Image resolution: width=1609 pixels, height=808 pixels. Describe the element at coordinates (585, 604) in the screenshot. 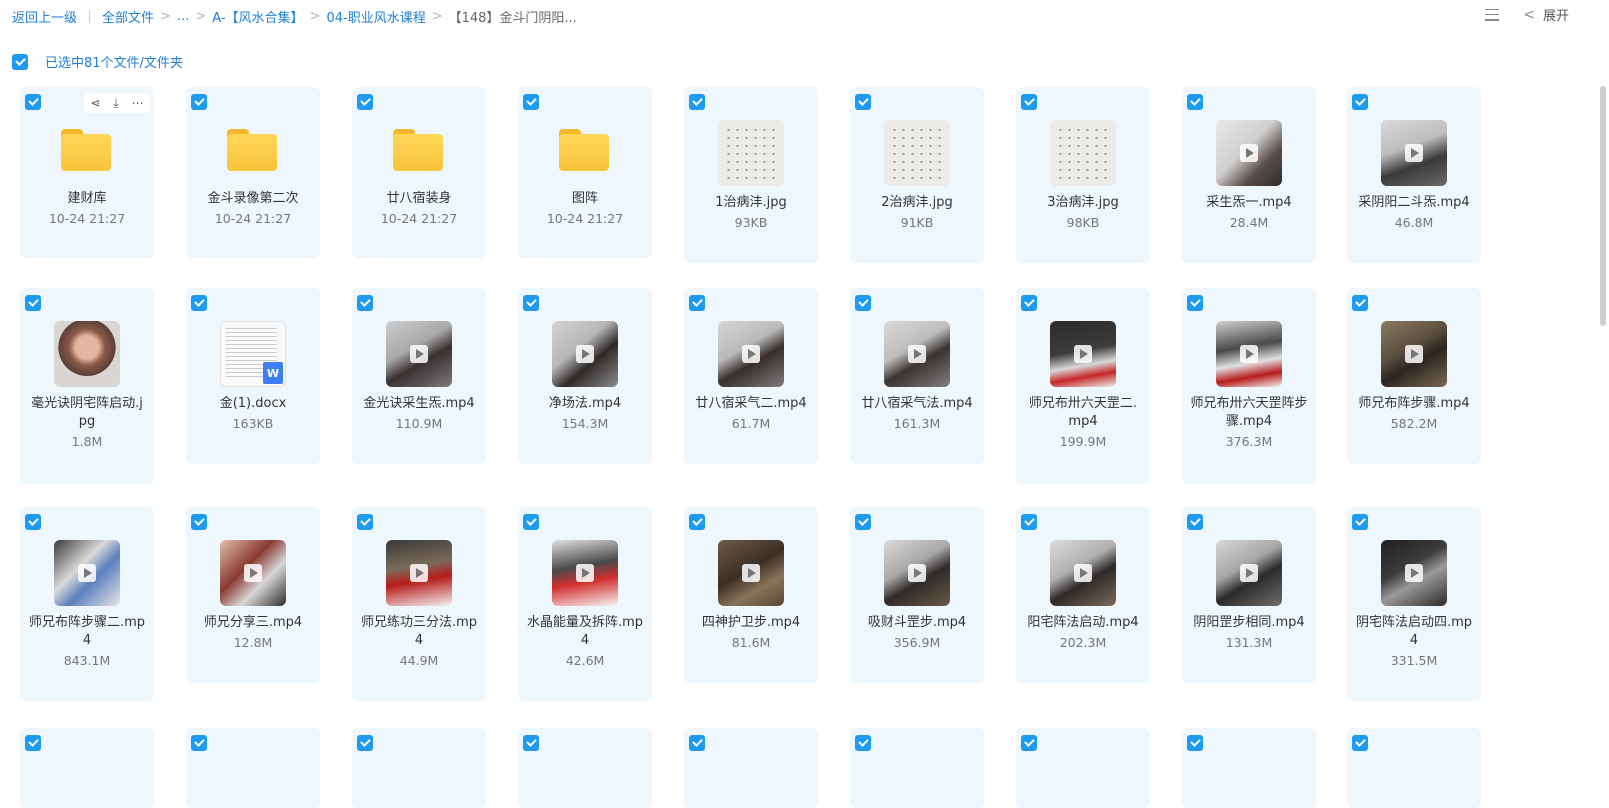

I see `file-card: 水晶能量及拆阵.mp4 42.6M` at that location.